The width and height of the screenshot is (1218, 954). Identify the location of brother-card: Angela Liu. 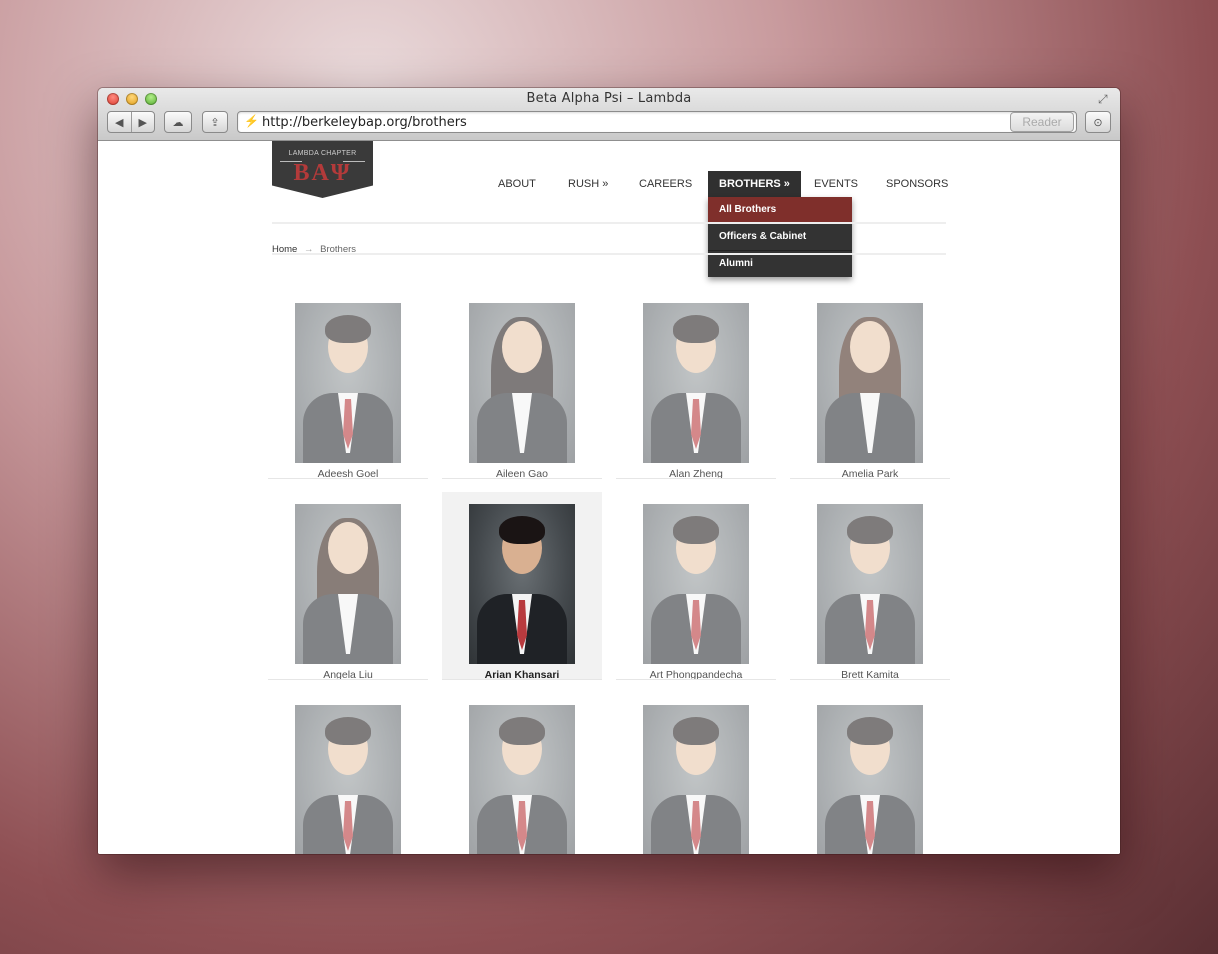
(348, 586).